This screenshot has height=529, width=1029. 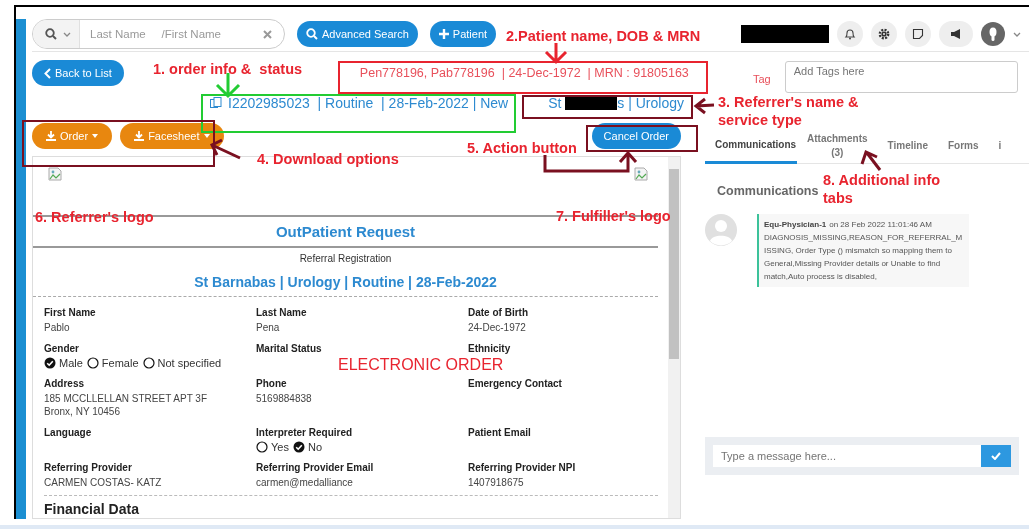 What do you see at coordinates (189, 363) in the screenshot?
I see `radio-label: Not specified` at bounding box center [189, 363].